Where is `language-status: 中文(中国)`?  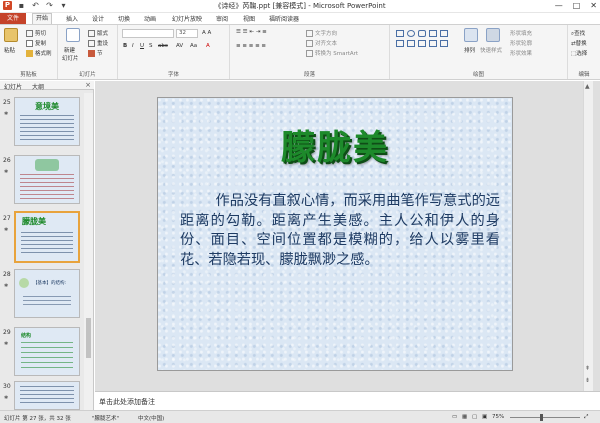
language-status: 中文(中国) is located at coordinates (151, 418).